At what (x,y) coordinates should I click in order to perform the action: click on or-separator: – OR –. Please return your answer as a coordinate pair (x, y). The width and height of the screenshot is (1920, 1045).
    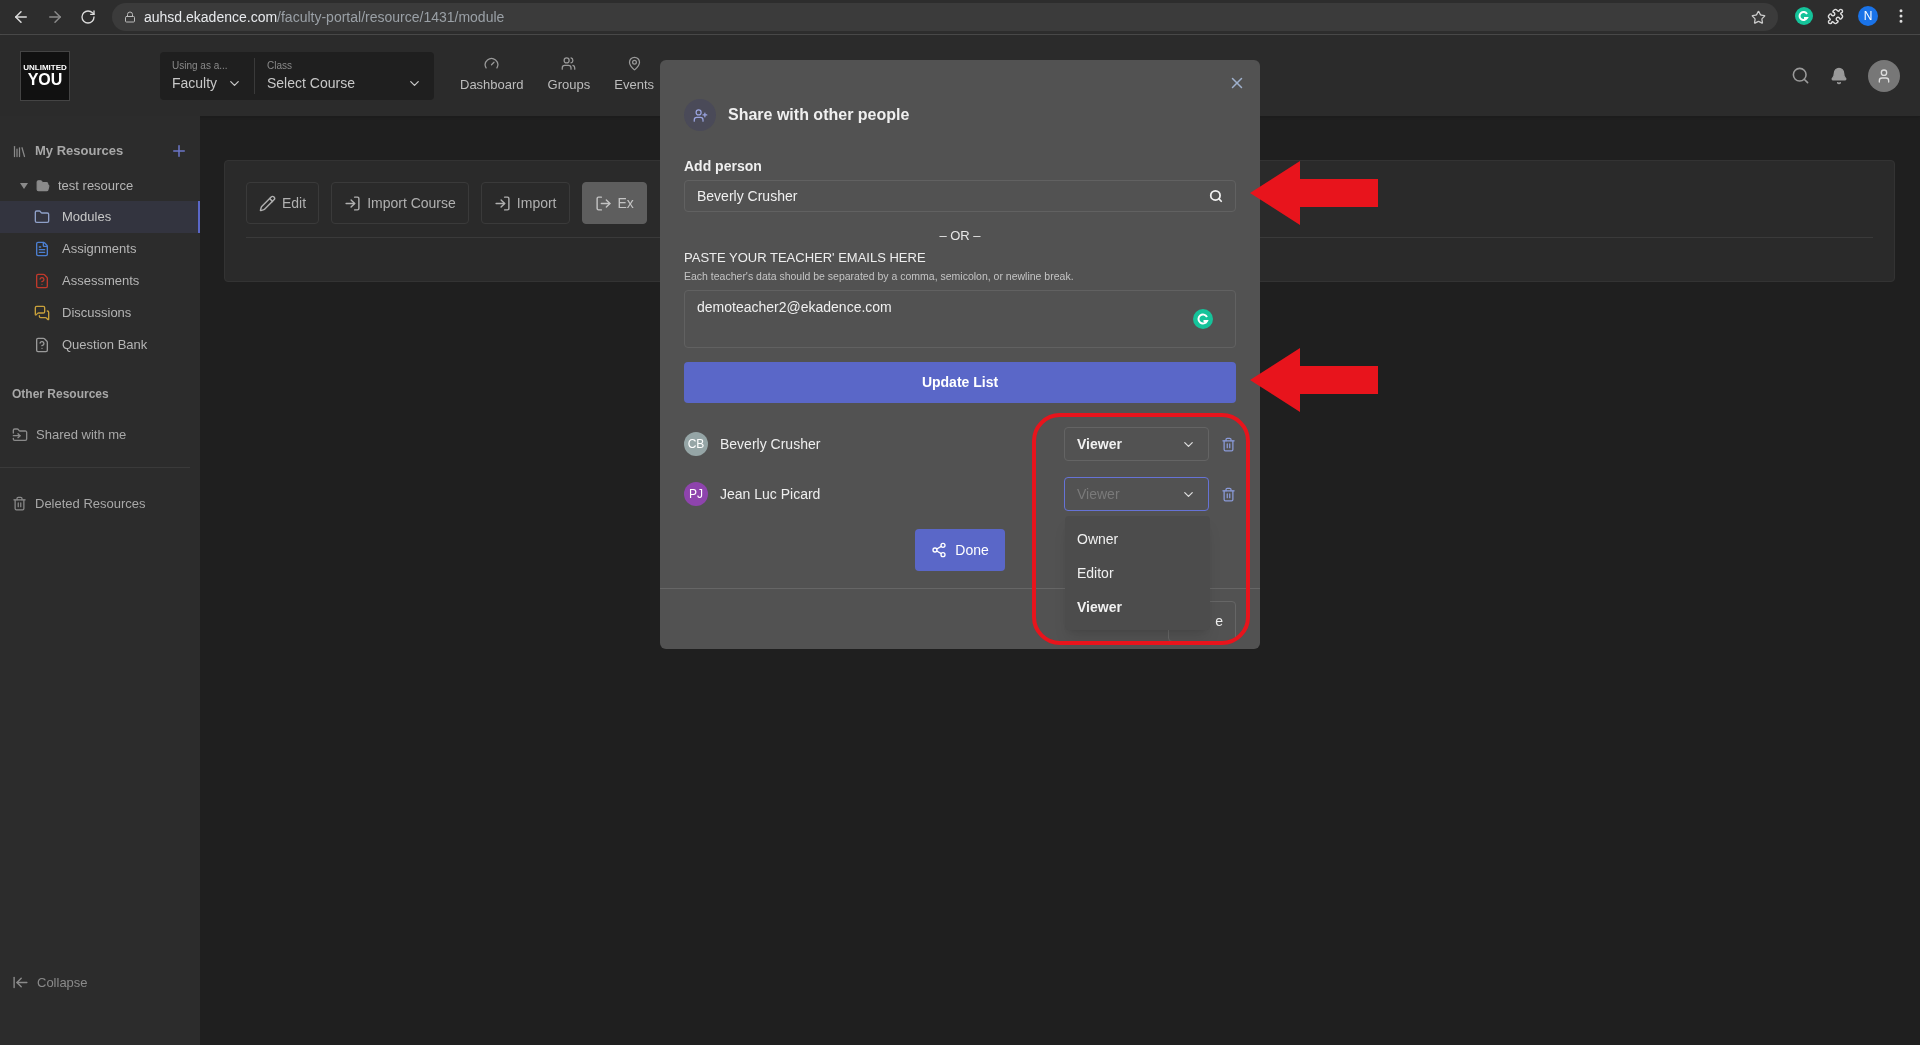
    Looking at the image, I should click on (960, 236).